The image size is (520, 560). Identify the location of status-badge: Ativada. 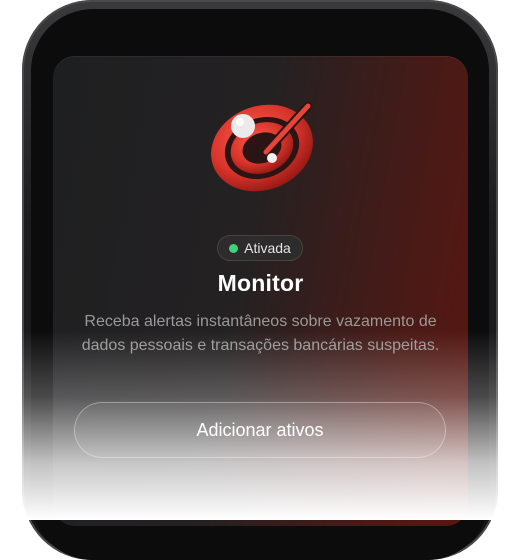
(260, 248).